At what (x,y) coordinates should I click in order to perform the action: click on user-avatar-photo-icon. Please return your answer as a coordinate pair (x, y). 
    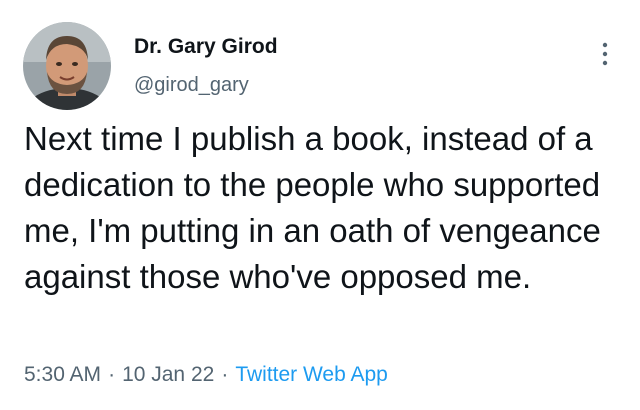
    Looking at the image, I should click on (67, 66).